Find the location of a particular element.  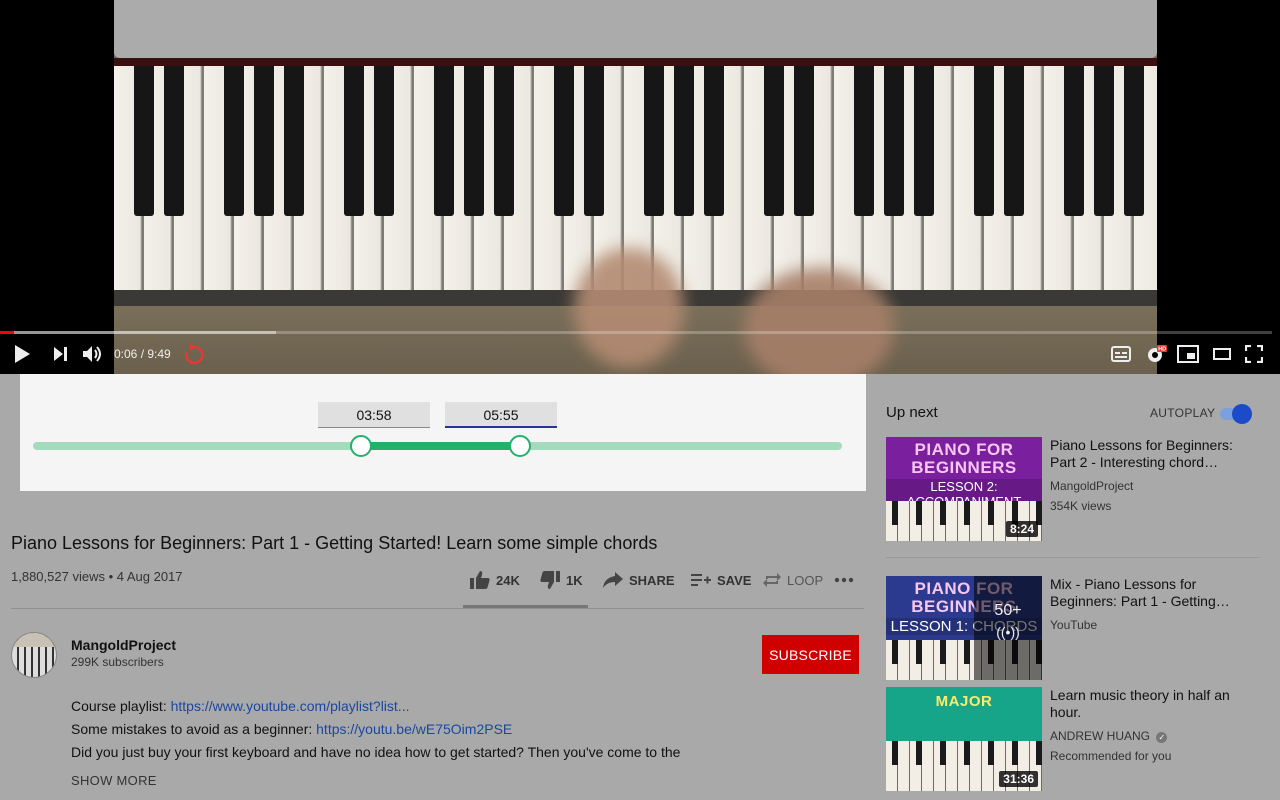

gear-icon: HD is located at coordinates (1157, 353).